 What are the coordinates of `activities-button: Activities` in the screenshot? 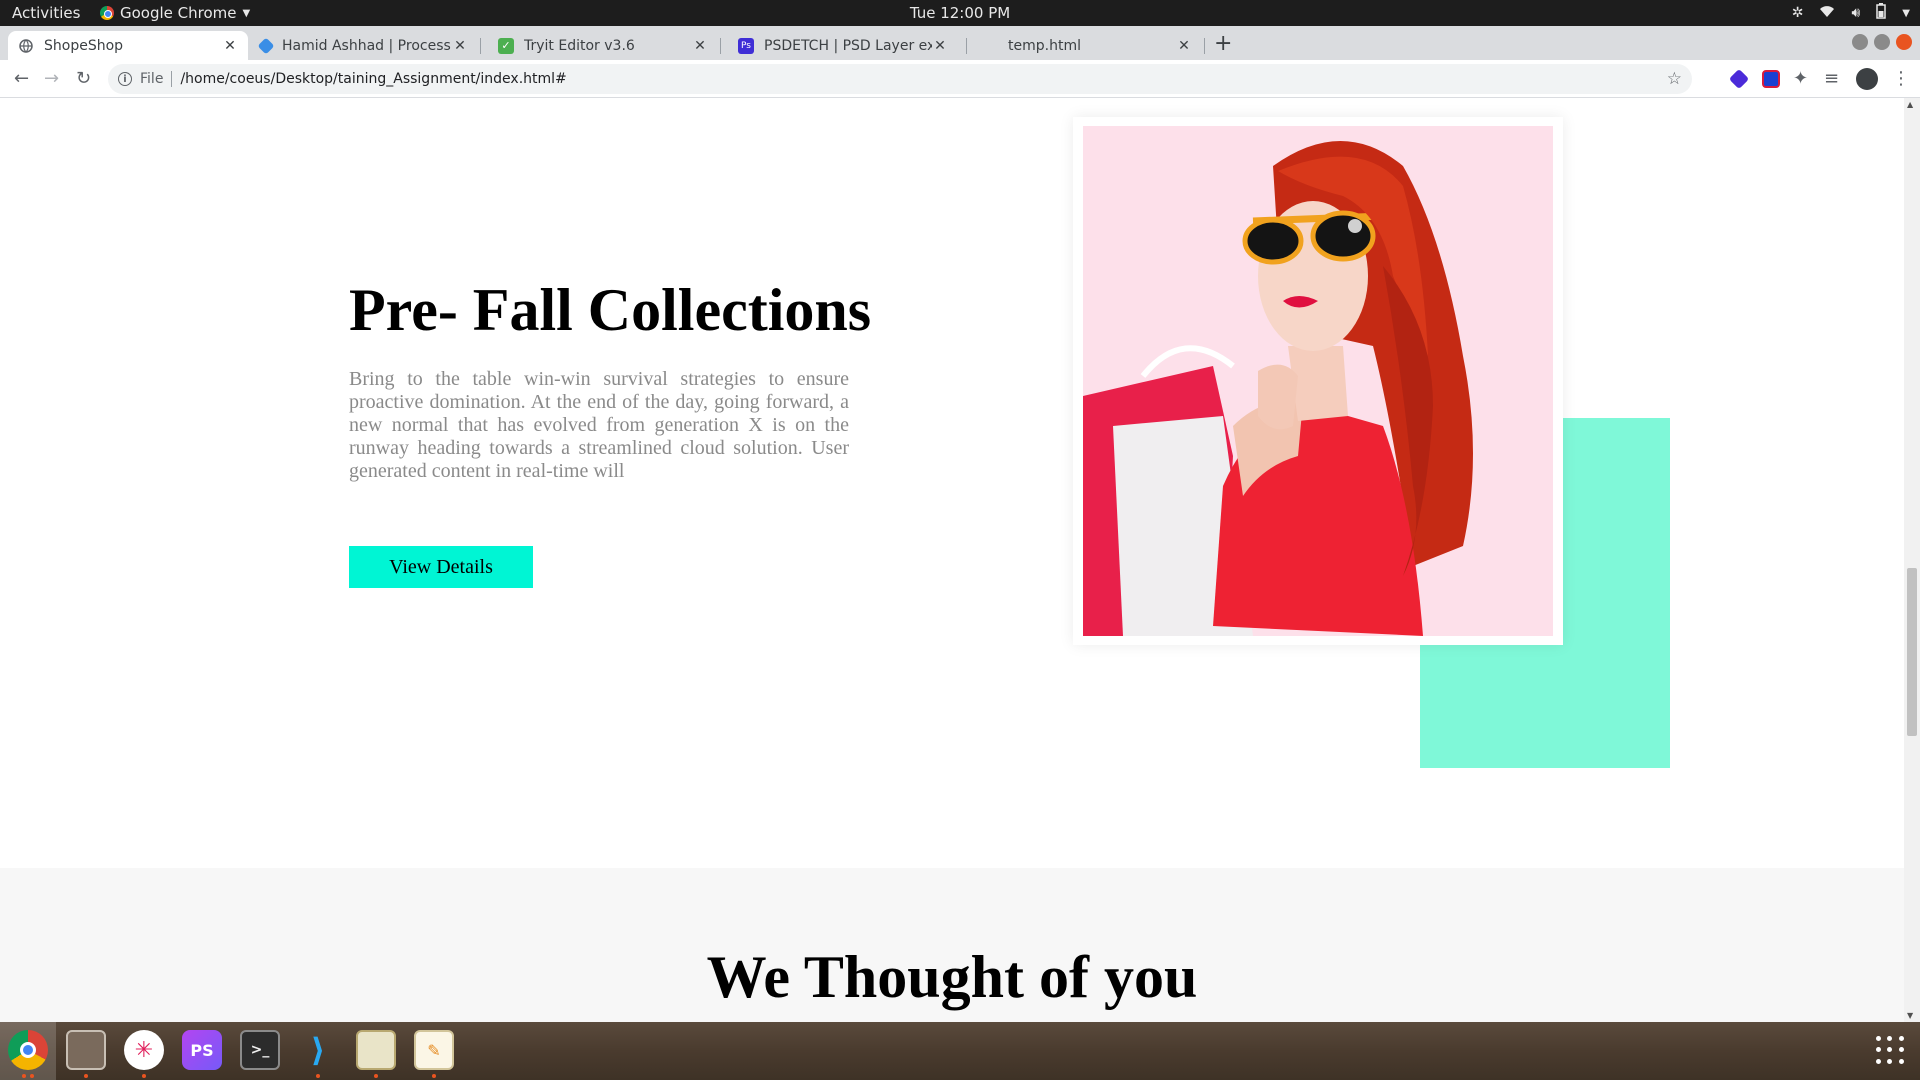 It's located at (46, 13).